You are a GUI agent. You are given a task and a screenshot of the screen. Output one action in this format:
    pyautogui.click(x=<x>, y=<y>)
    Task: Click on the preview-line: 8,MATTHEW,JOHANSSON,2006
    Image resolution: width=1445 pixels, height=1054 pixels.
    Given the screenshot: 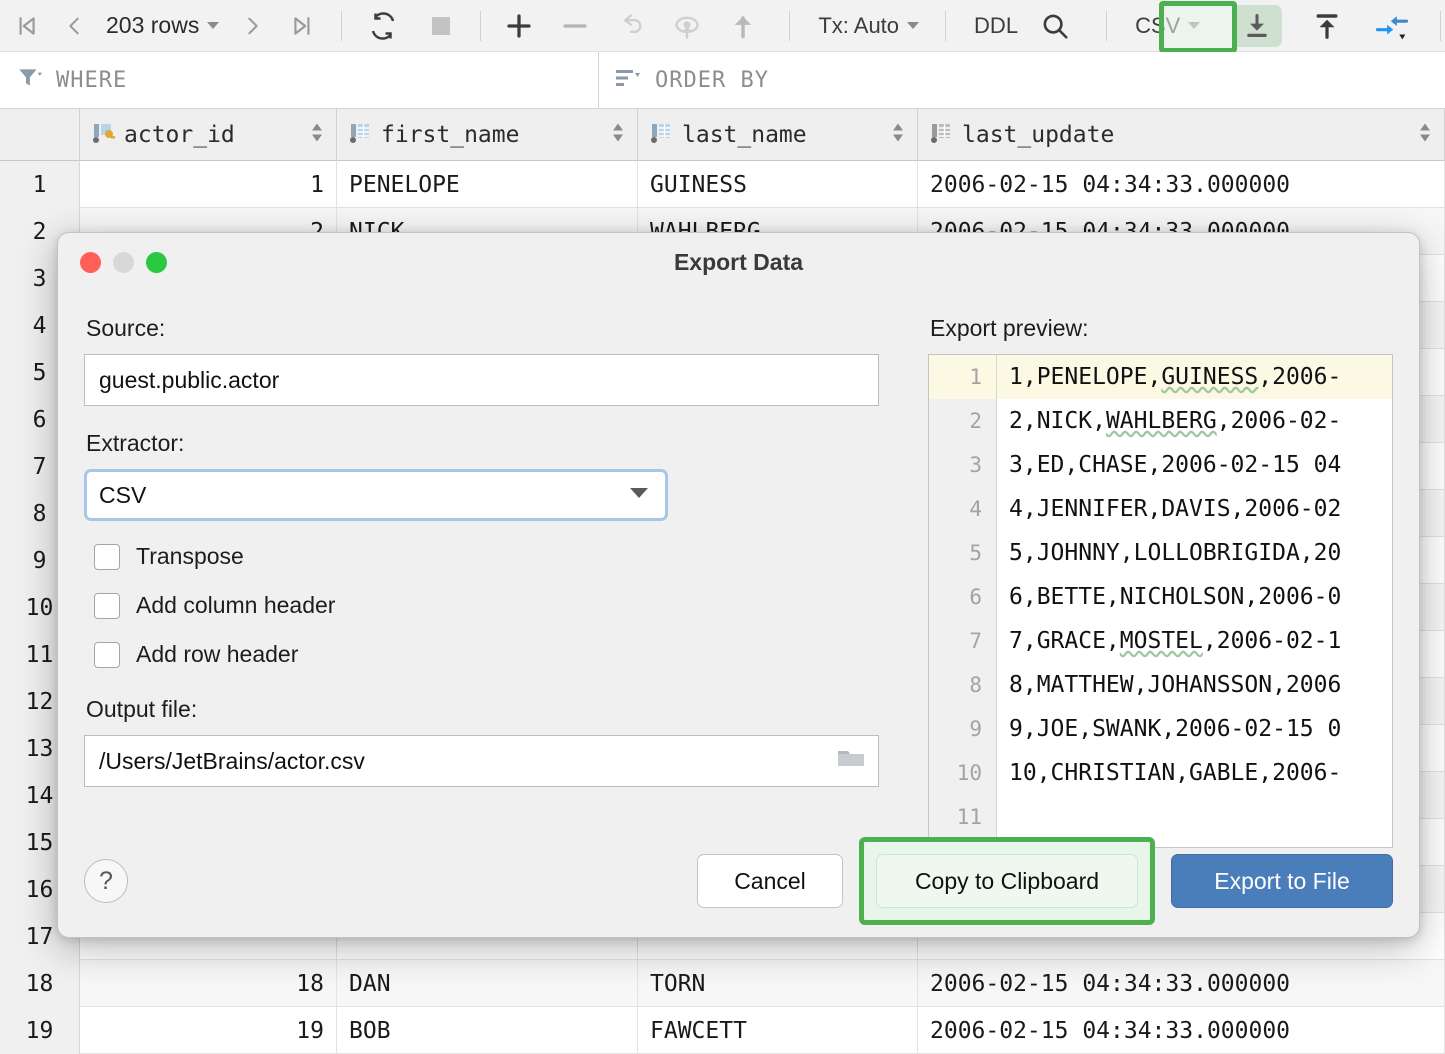 What is the action you would take?
    pyautogui.click(x=1194, y=685)
    